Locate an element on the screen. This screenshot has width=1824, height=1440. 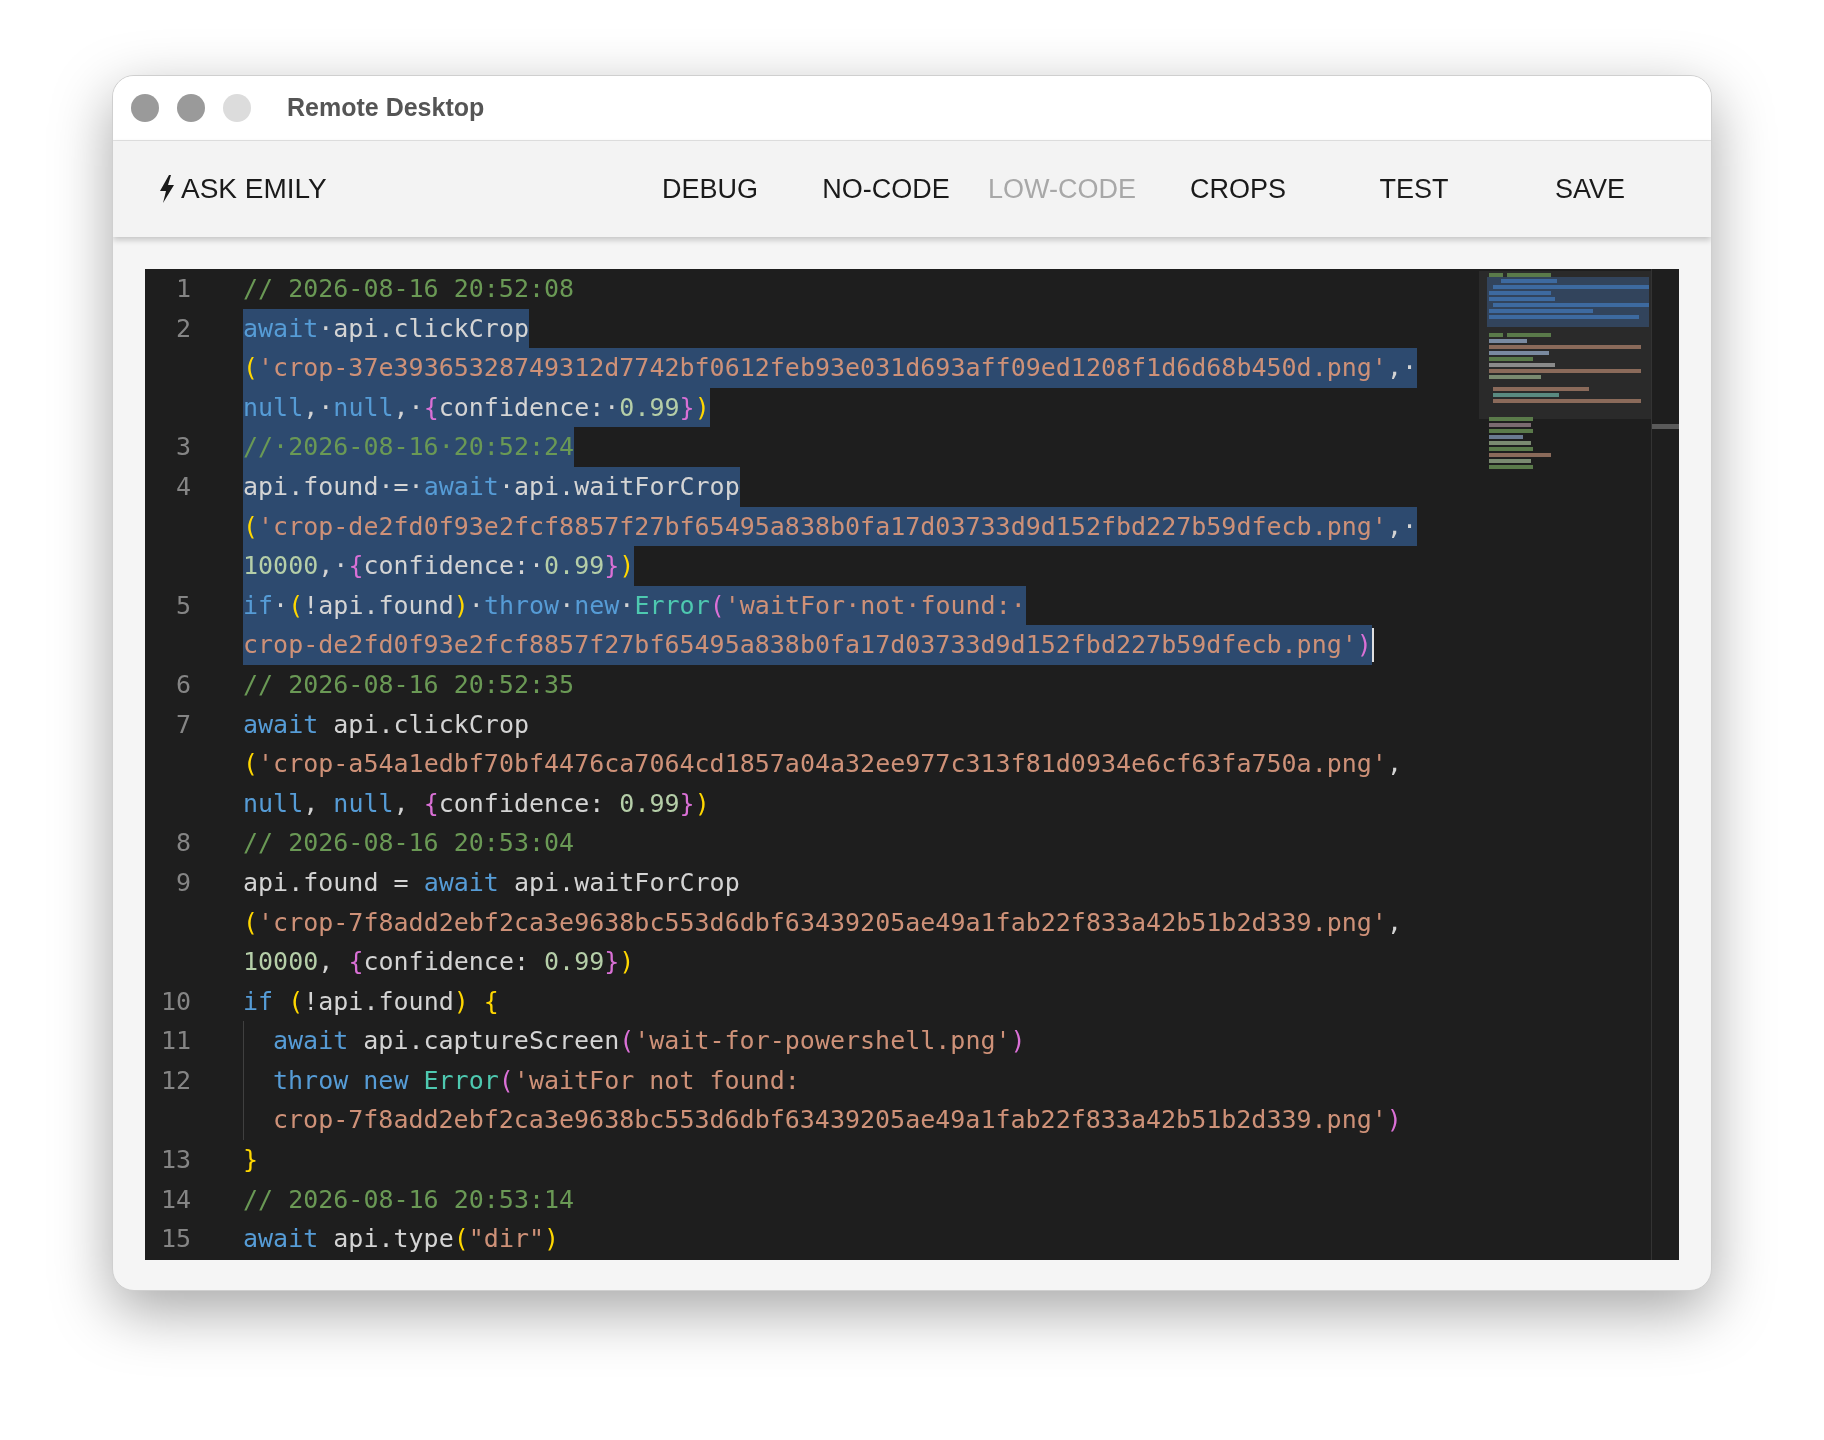
code-line: // 2026-08-16 20:53:04 is located at coordinates (409, 843).